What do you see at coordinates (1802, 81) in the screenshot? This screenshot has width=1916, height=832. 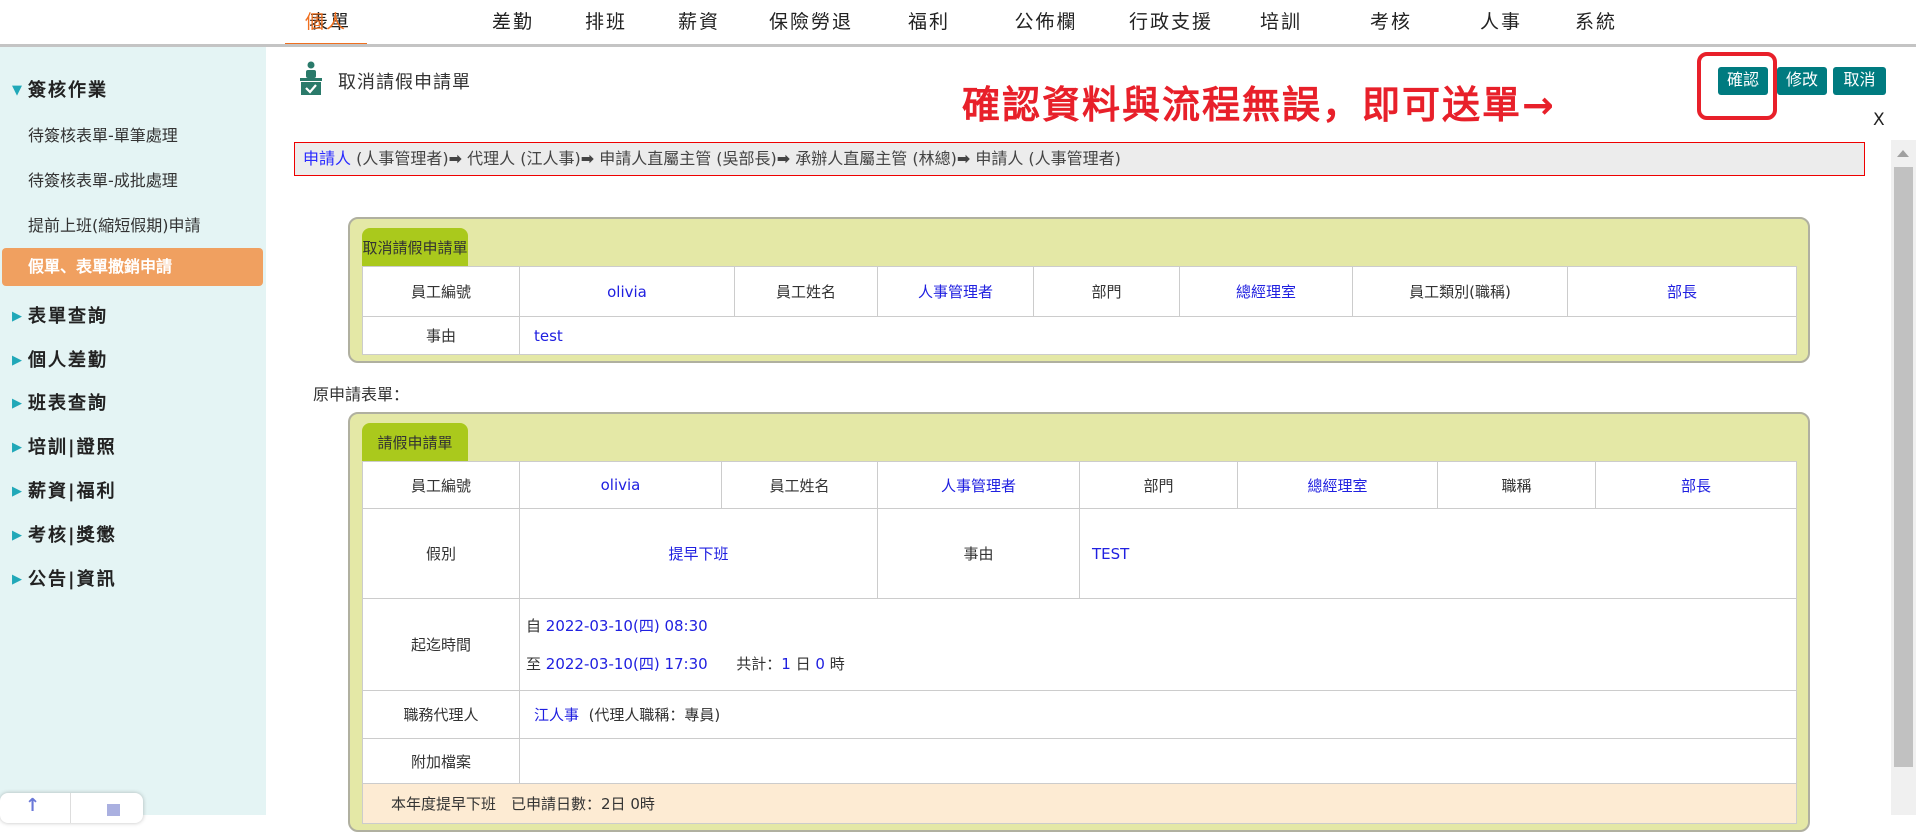 I see `edit-button: 修改` at bounding box center [1802, 81].